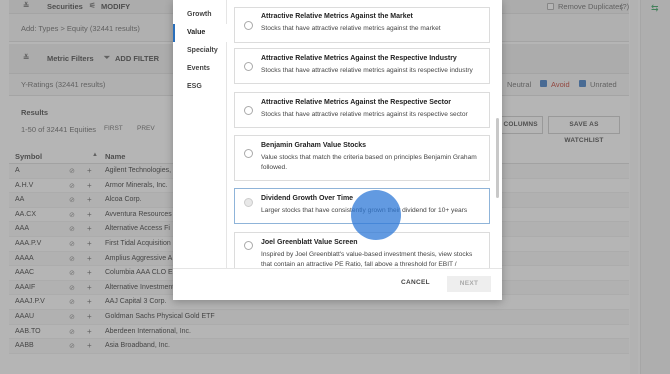 This screenshot has height=374, width=670. I want to click on screen-category-nav: Growth Value Specialty Events ESG, so click(200, 134).